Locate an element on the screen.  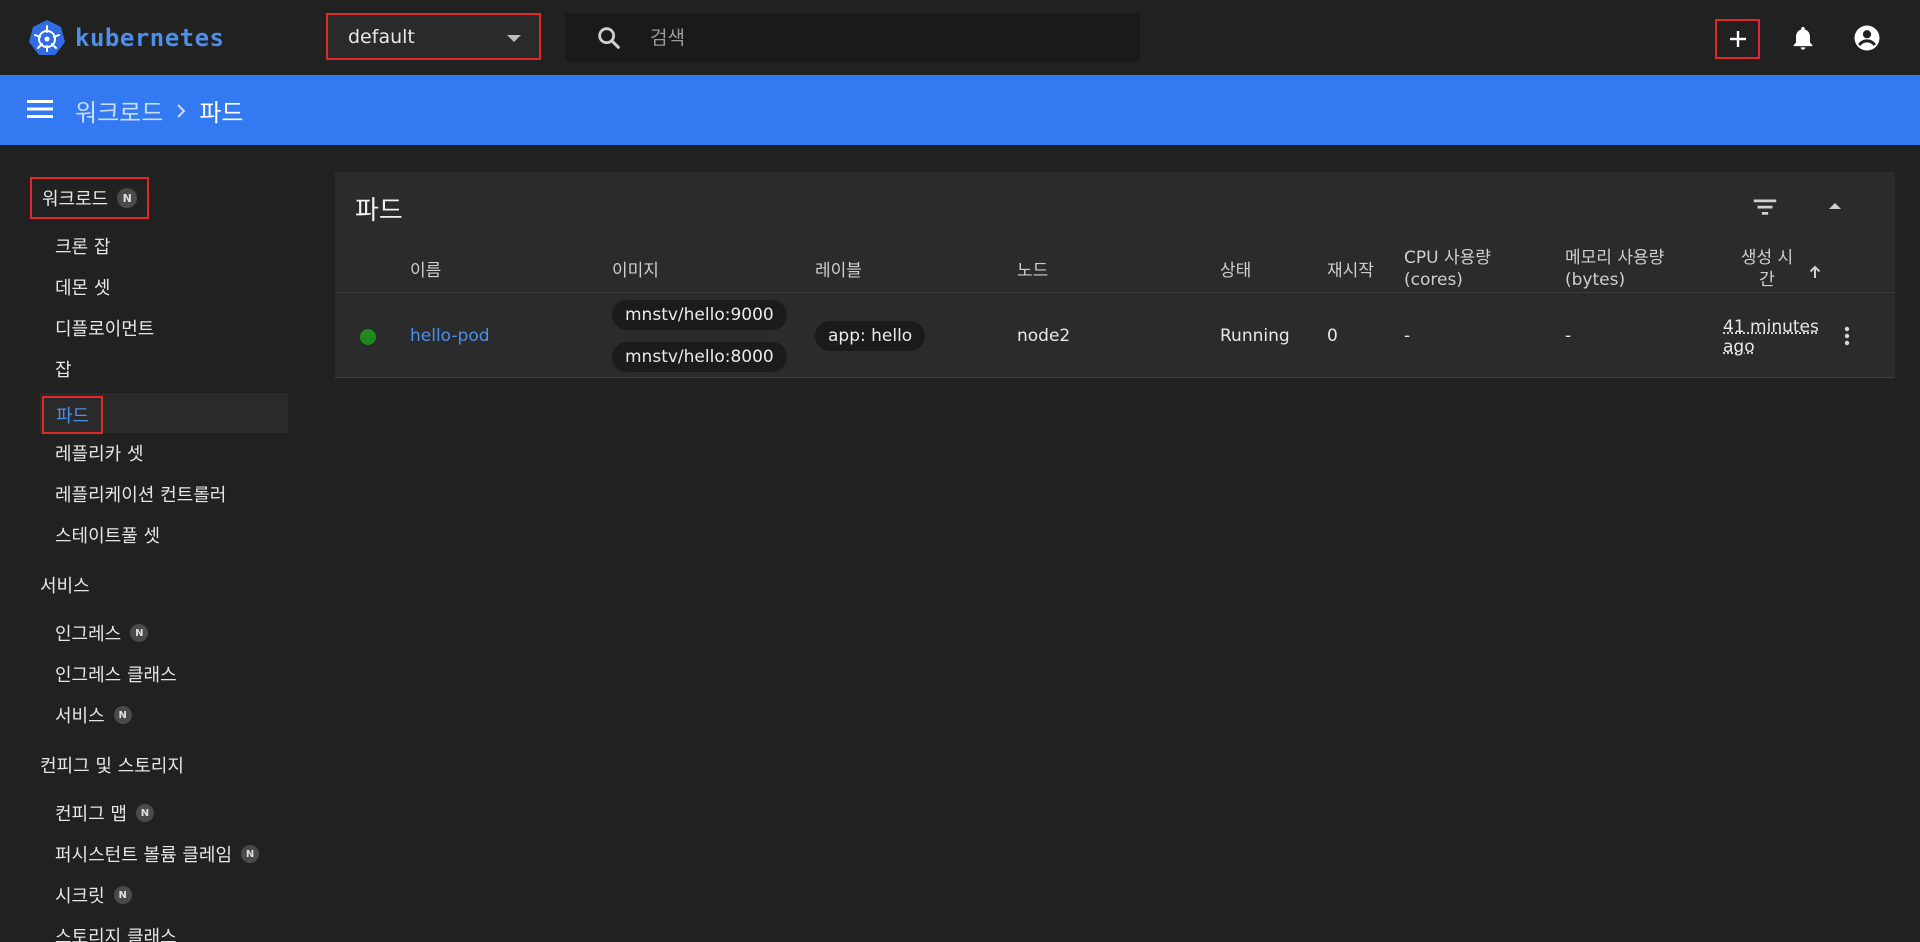
restarts-value: 0 is located at coordinates (1332, 336).